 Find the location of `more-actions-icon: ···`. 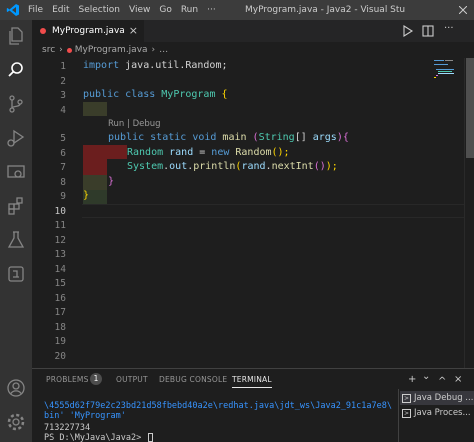

more-actions-icon: ··· is located at coordinates (450, 29).